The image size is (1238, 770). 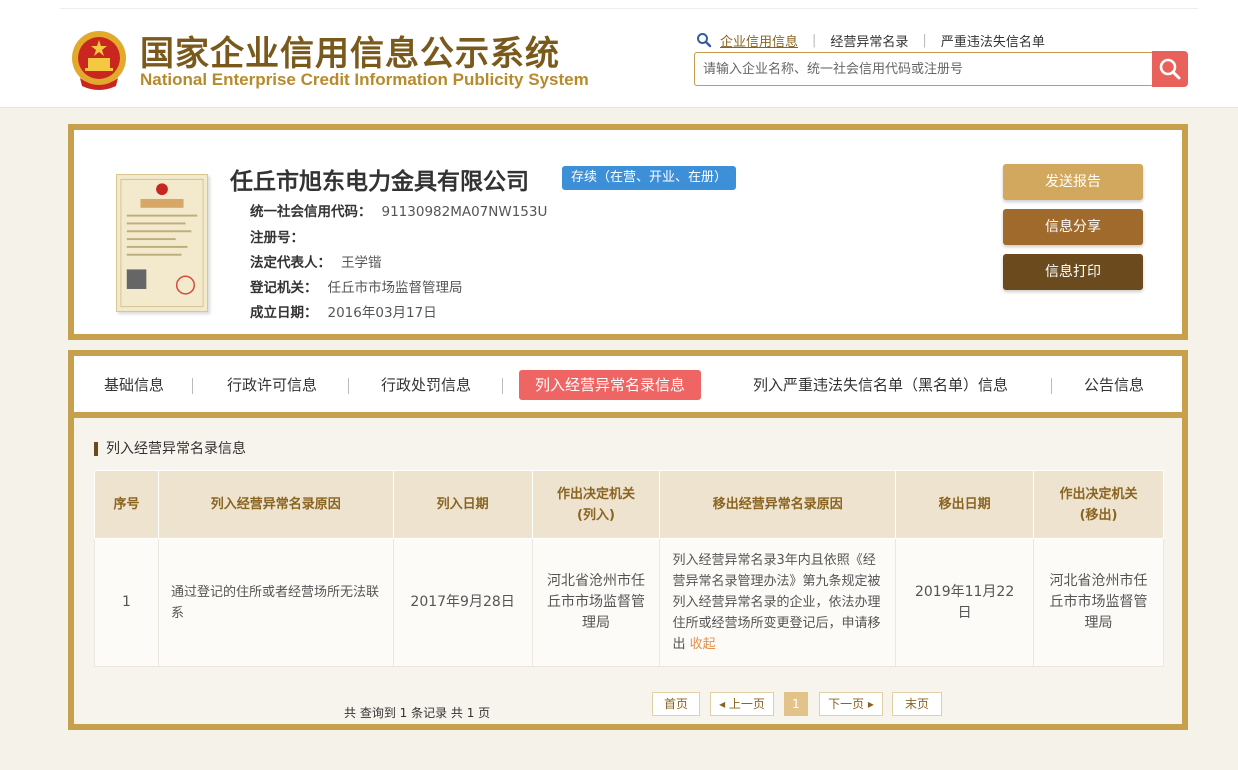 I want to click on search-input, so click(x=924, y=69).